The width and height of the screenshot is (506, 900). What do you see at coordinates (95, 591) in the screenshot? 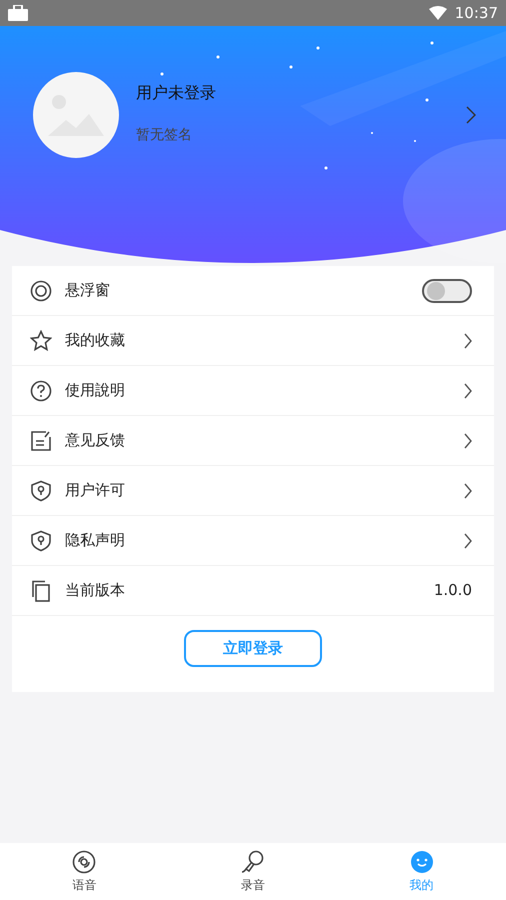
I see `menu-label: 当前版本` at bounding box center [95, 591].